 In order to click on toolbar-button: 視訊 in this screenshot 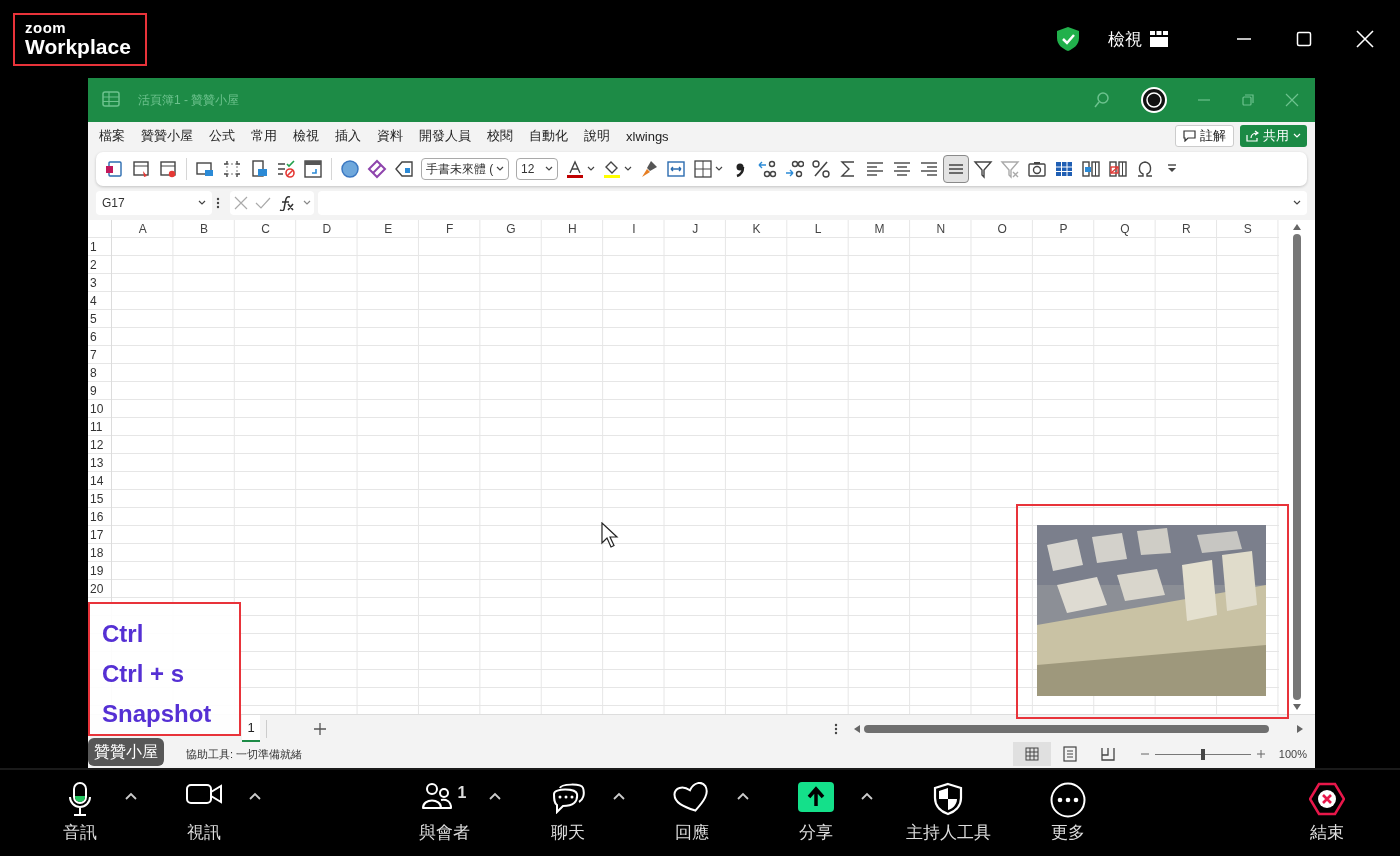, I will do `click(204, 813)`.